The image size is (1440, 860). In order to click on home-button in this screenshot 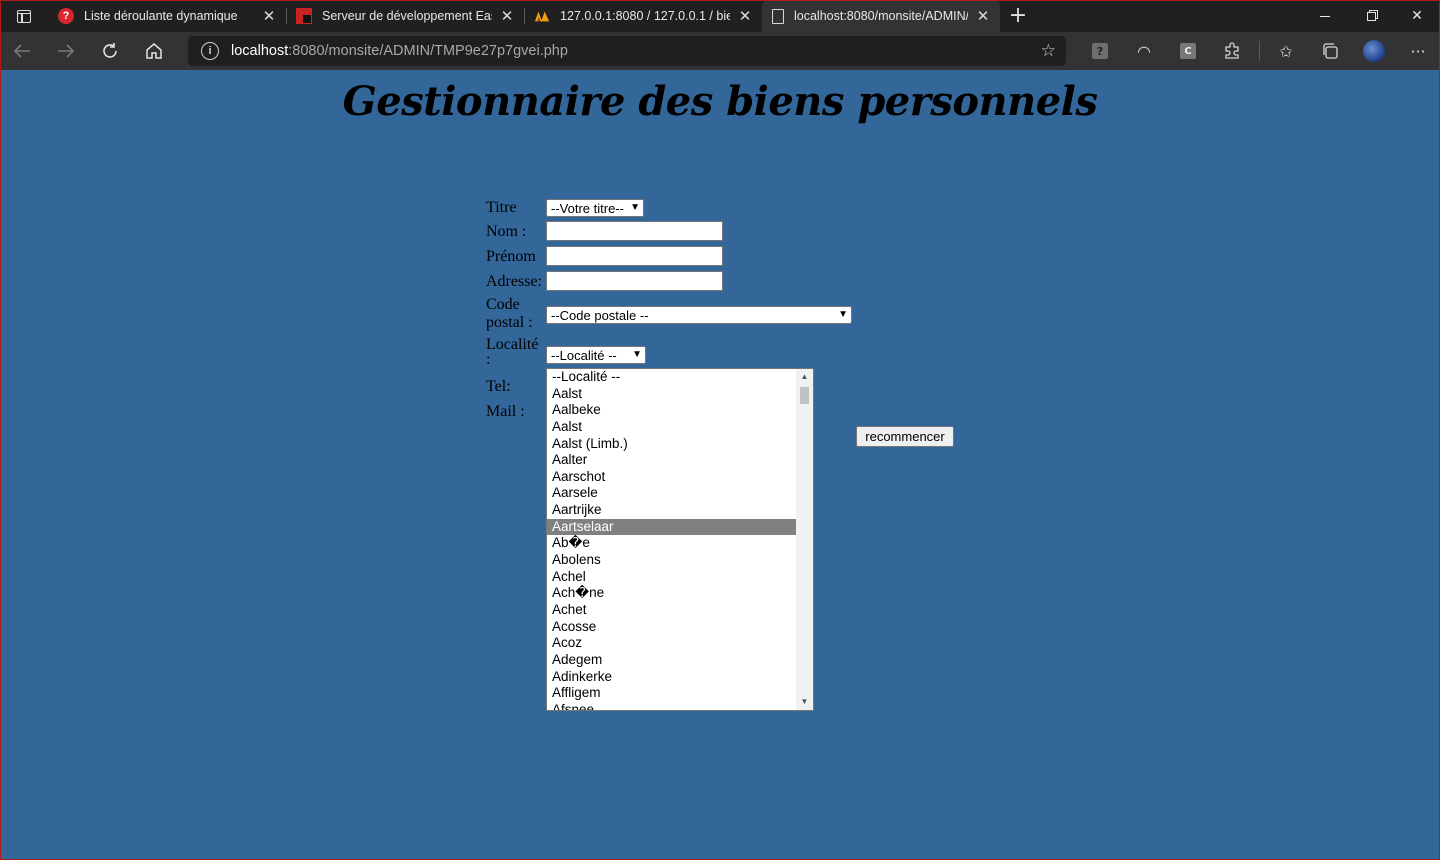, I will do `click(154, 51)`.